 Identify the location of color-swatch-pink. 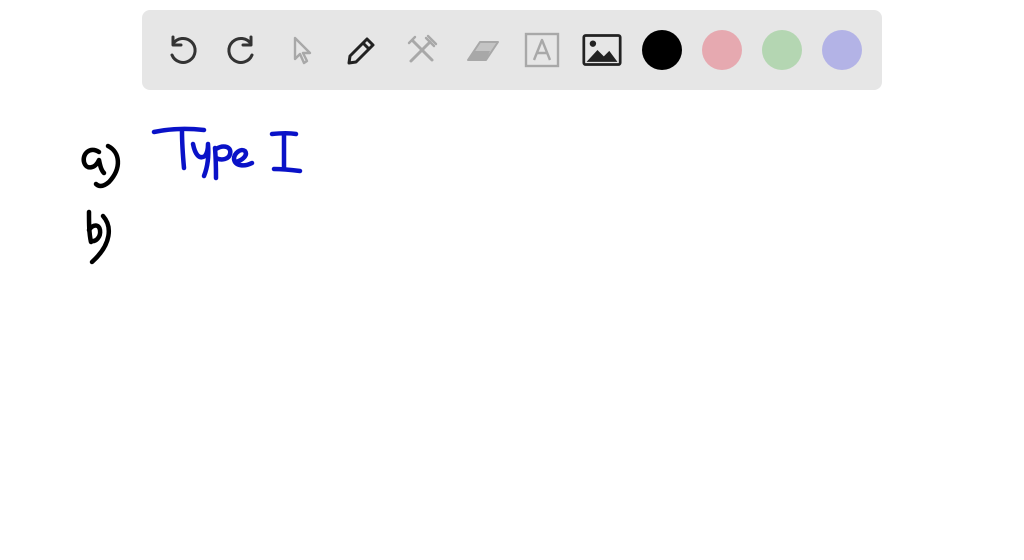
(722, 50).